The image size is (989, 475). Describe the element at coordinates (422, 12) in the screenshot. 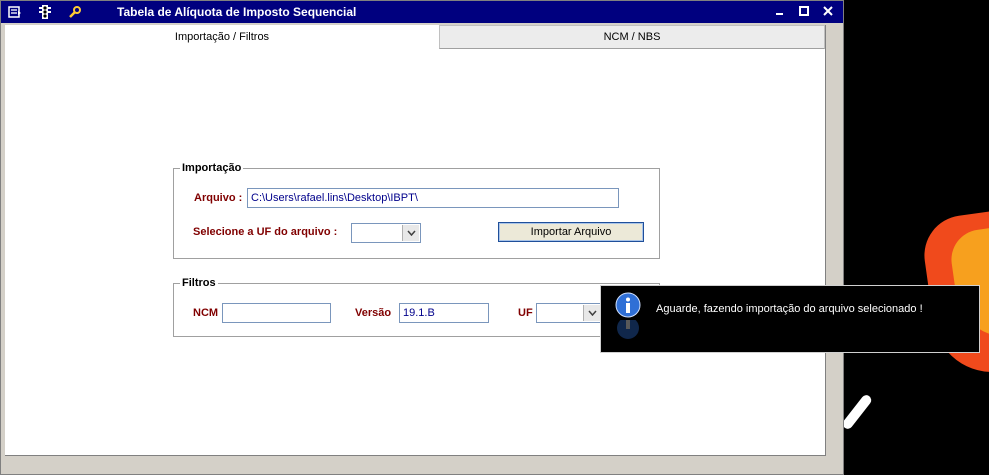

I see `title-bar: Tabela de Alíquota de Imposto Sequencial` at that location.